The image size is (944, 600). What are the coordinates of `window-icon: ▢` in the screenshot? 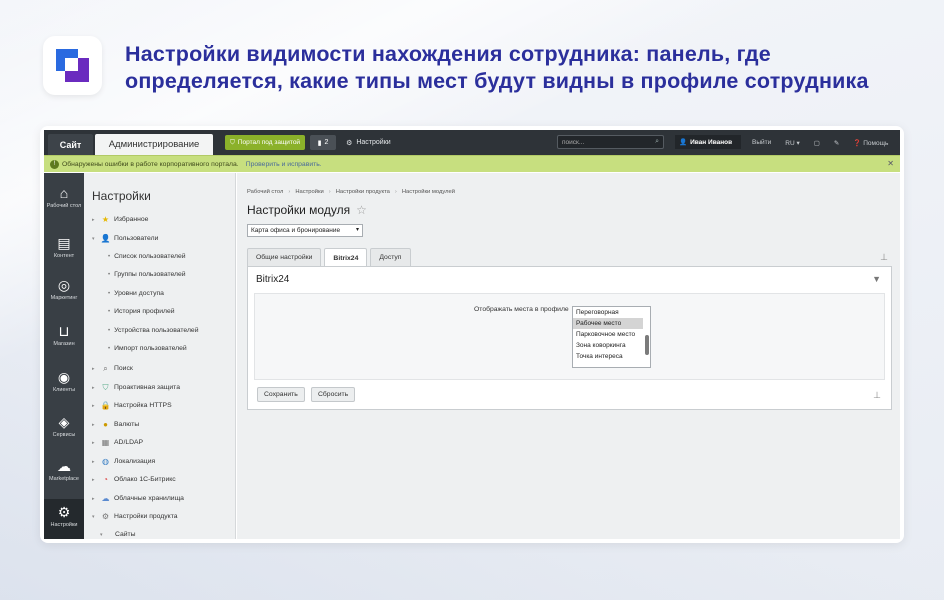 It's located at (817, 143).